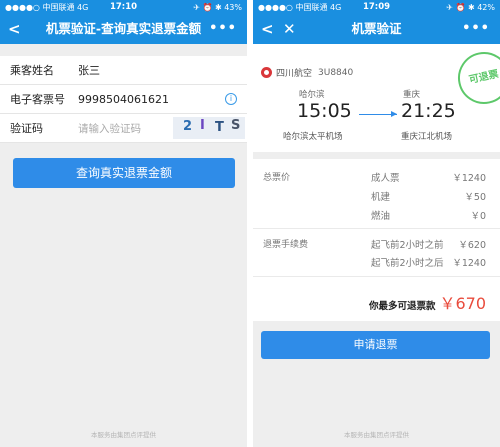 The width and height of the screenshot is (500, 447). What do you see at coordinates (475, 197) in the screenshot?
I see `fee-item-value: ￥50` at bounding box center [475, 197].